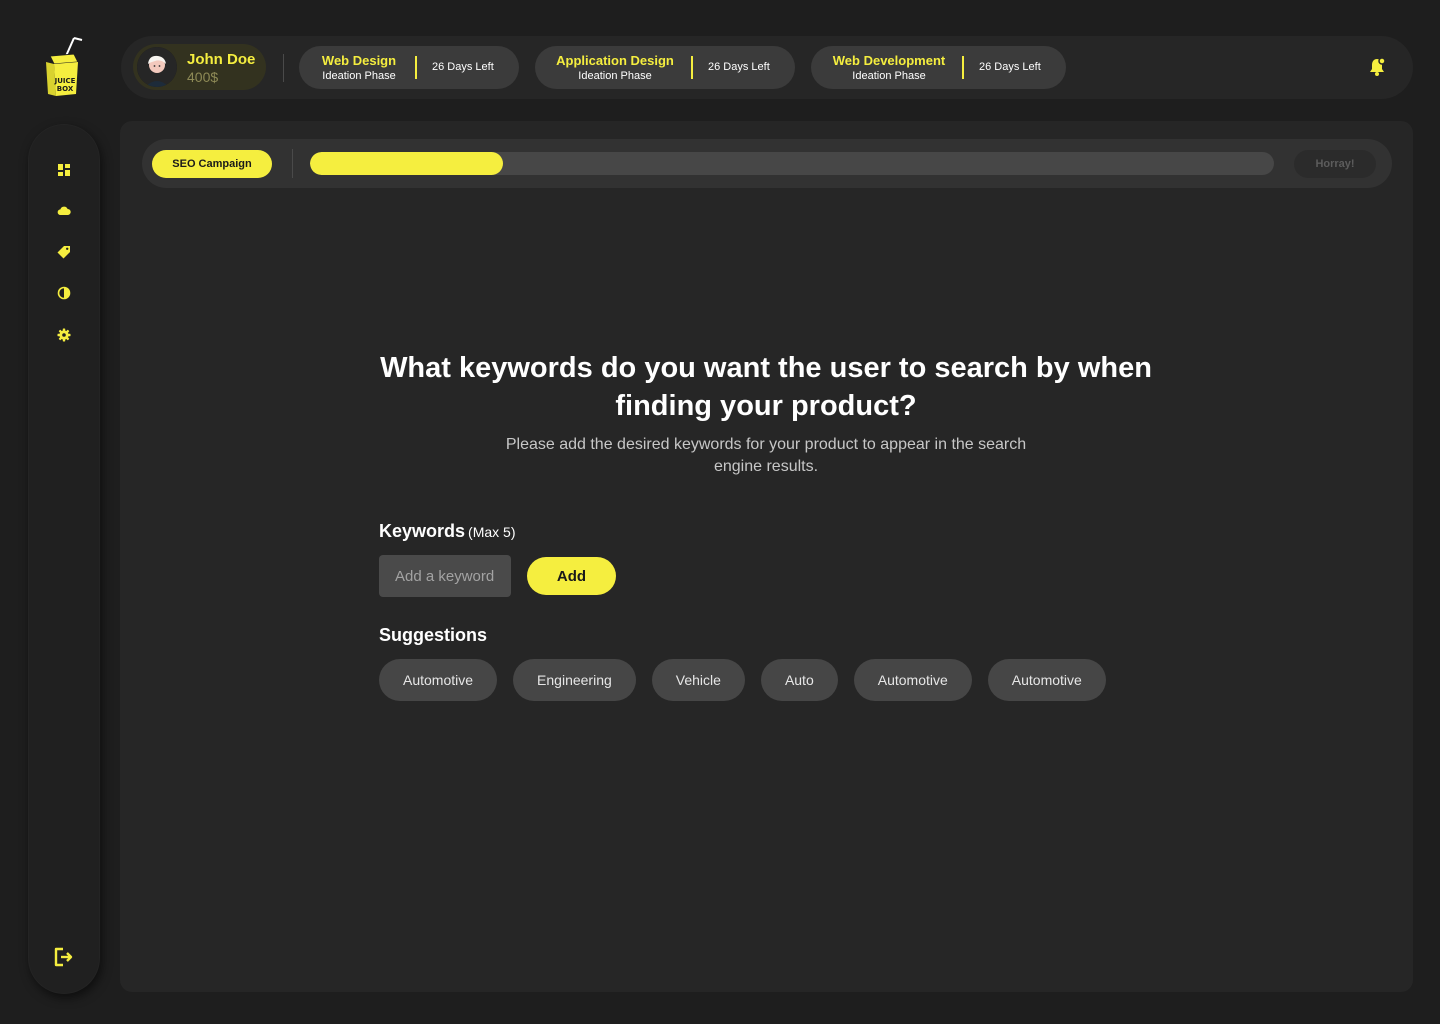 The height and width of the screenshot is (1024, 1440). I want to click on horray-badge: Horray!, so click(1335, 164).